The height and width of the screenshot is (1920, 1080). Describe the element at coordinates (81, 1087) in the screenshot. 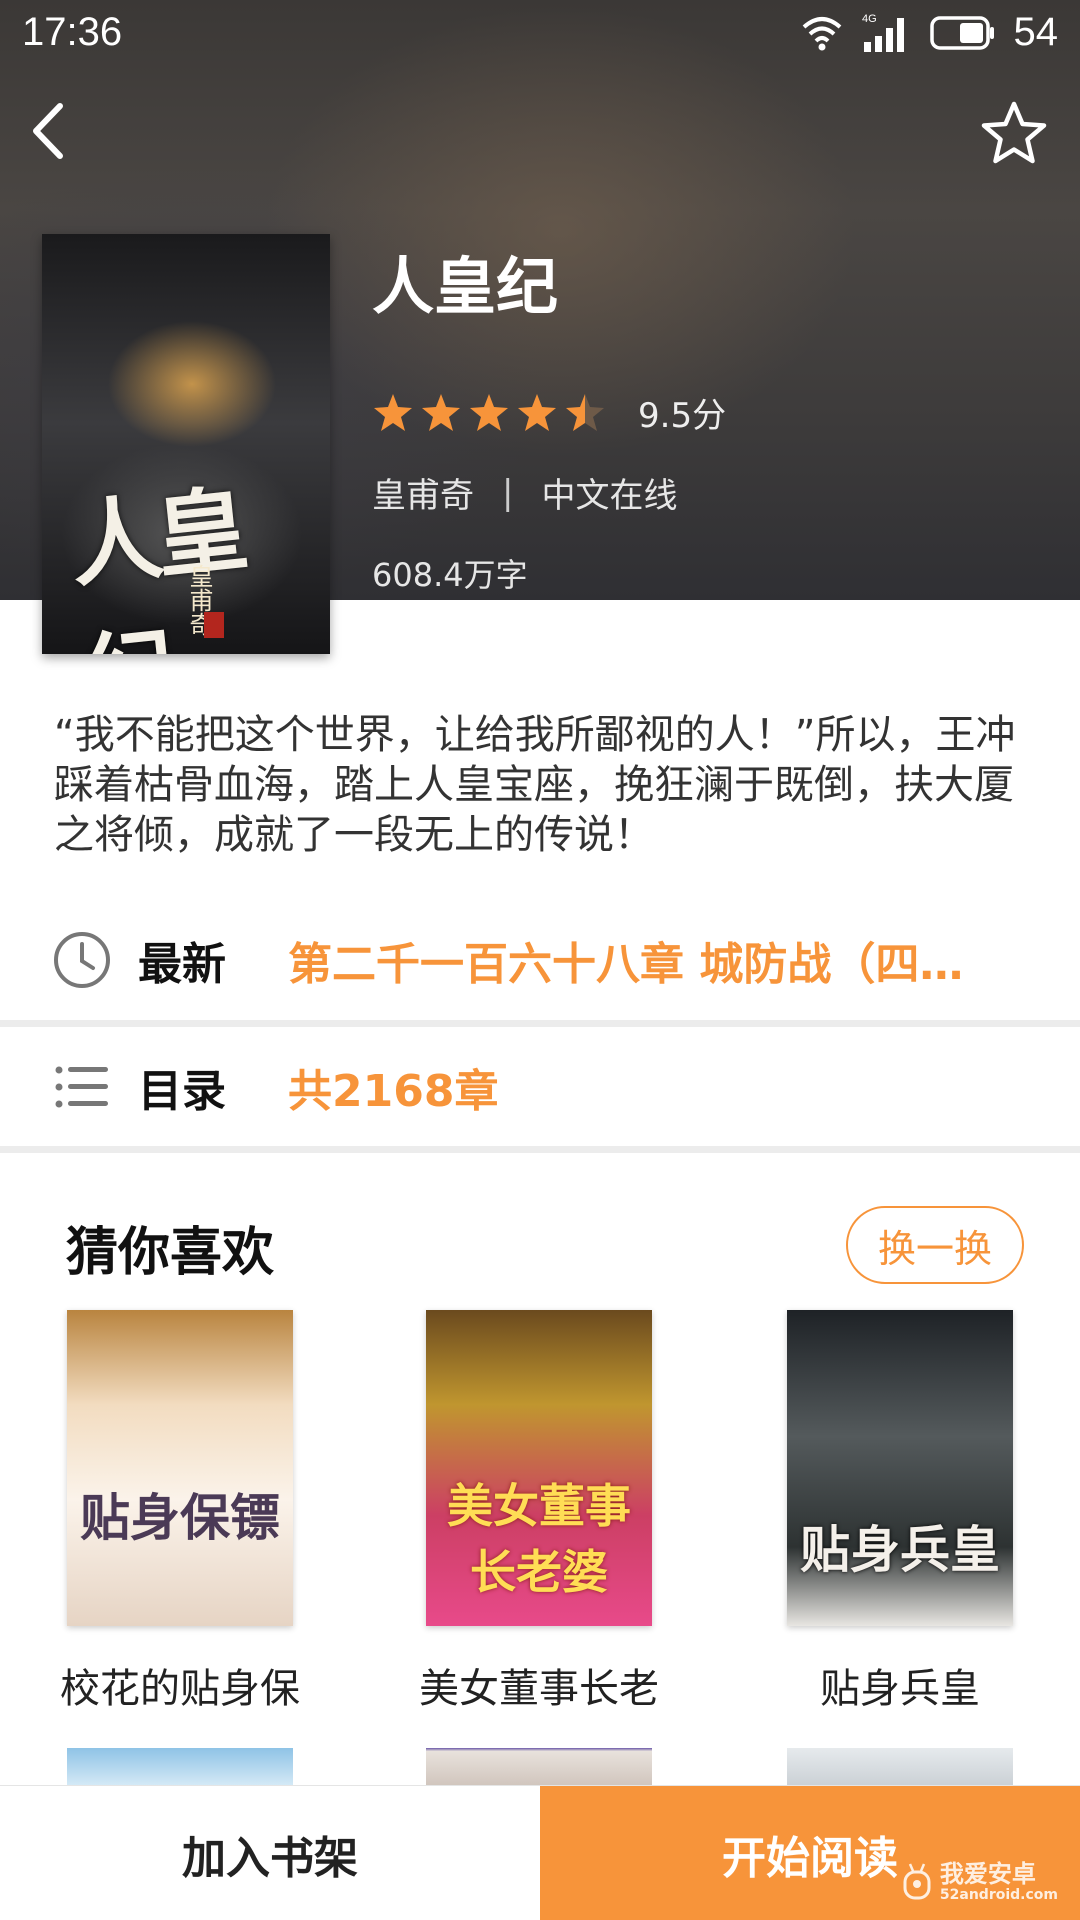

I see `list-icon` at that location.